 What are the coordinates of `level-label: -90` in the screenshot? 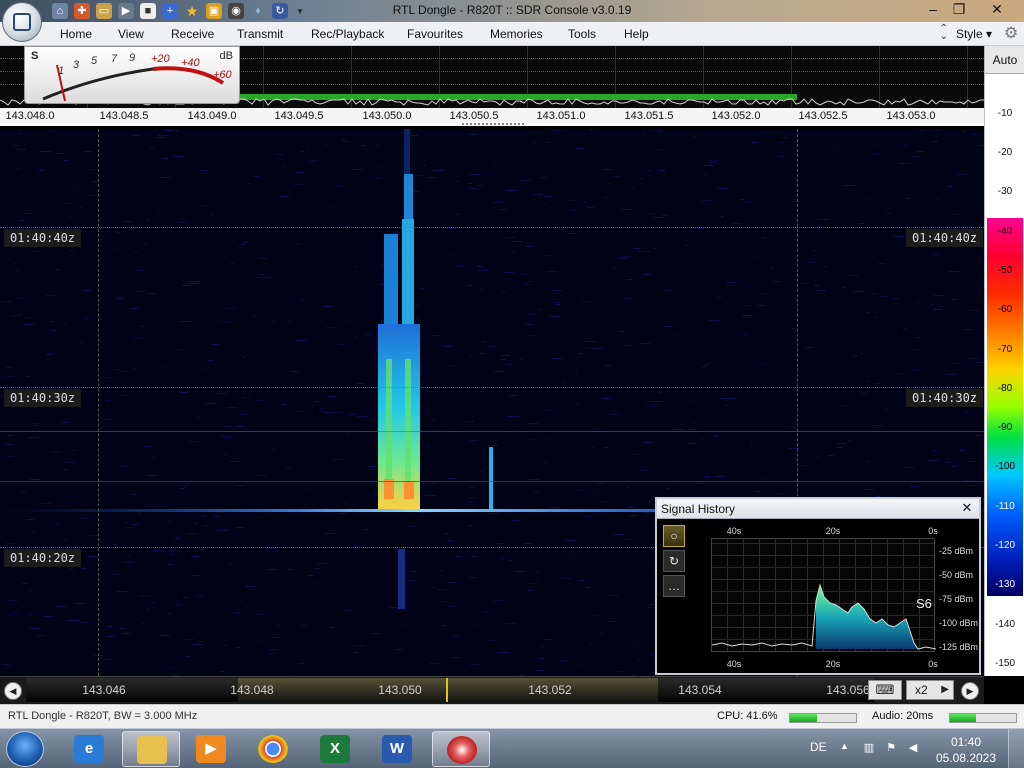 It's located at (1005, 427).